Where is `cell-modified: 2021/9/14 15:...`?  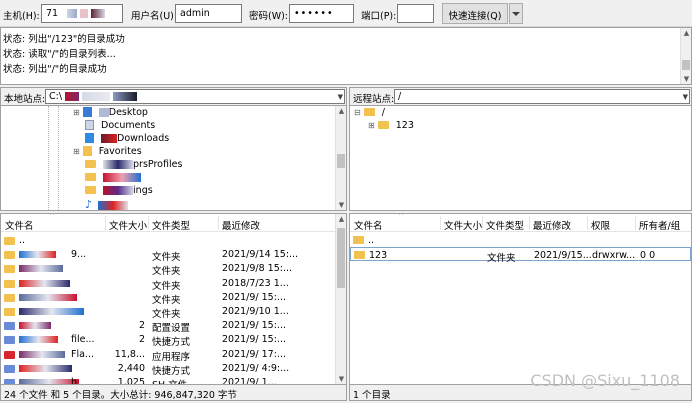 cell-modified: 2021/9/14 15:... is located at coordinates (260, 255).